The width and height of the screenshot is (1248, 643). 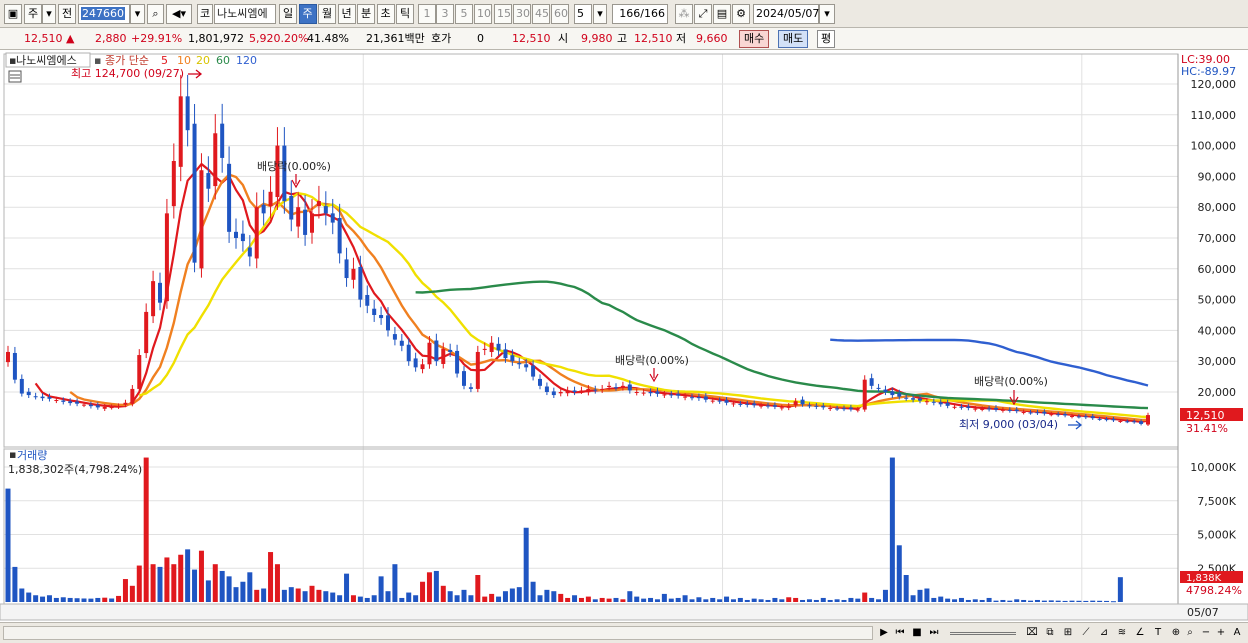 I want to click on zoom-search-icon: ⌕, so click(x=1190, y=633).